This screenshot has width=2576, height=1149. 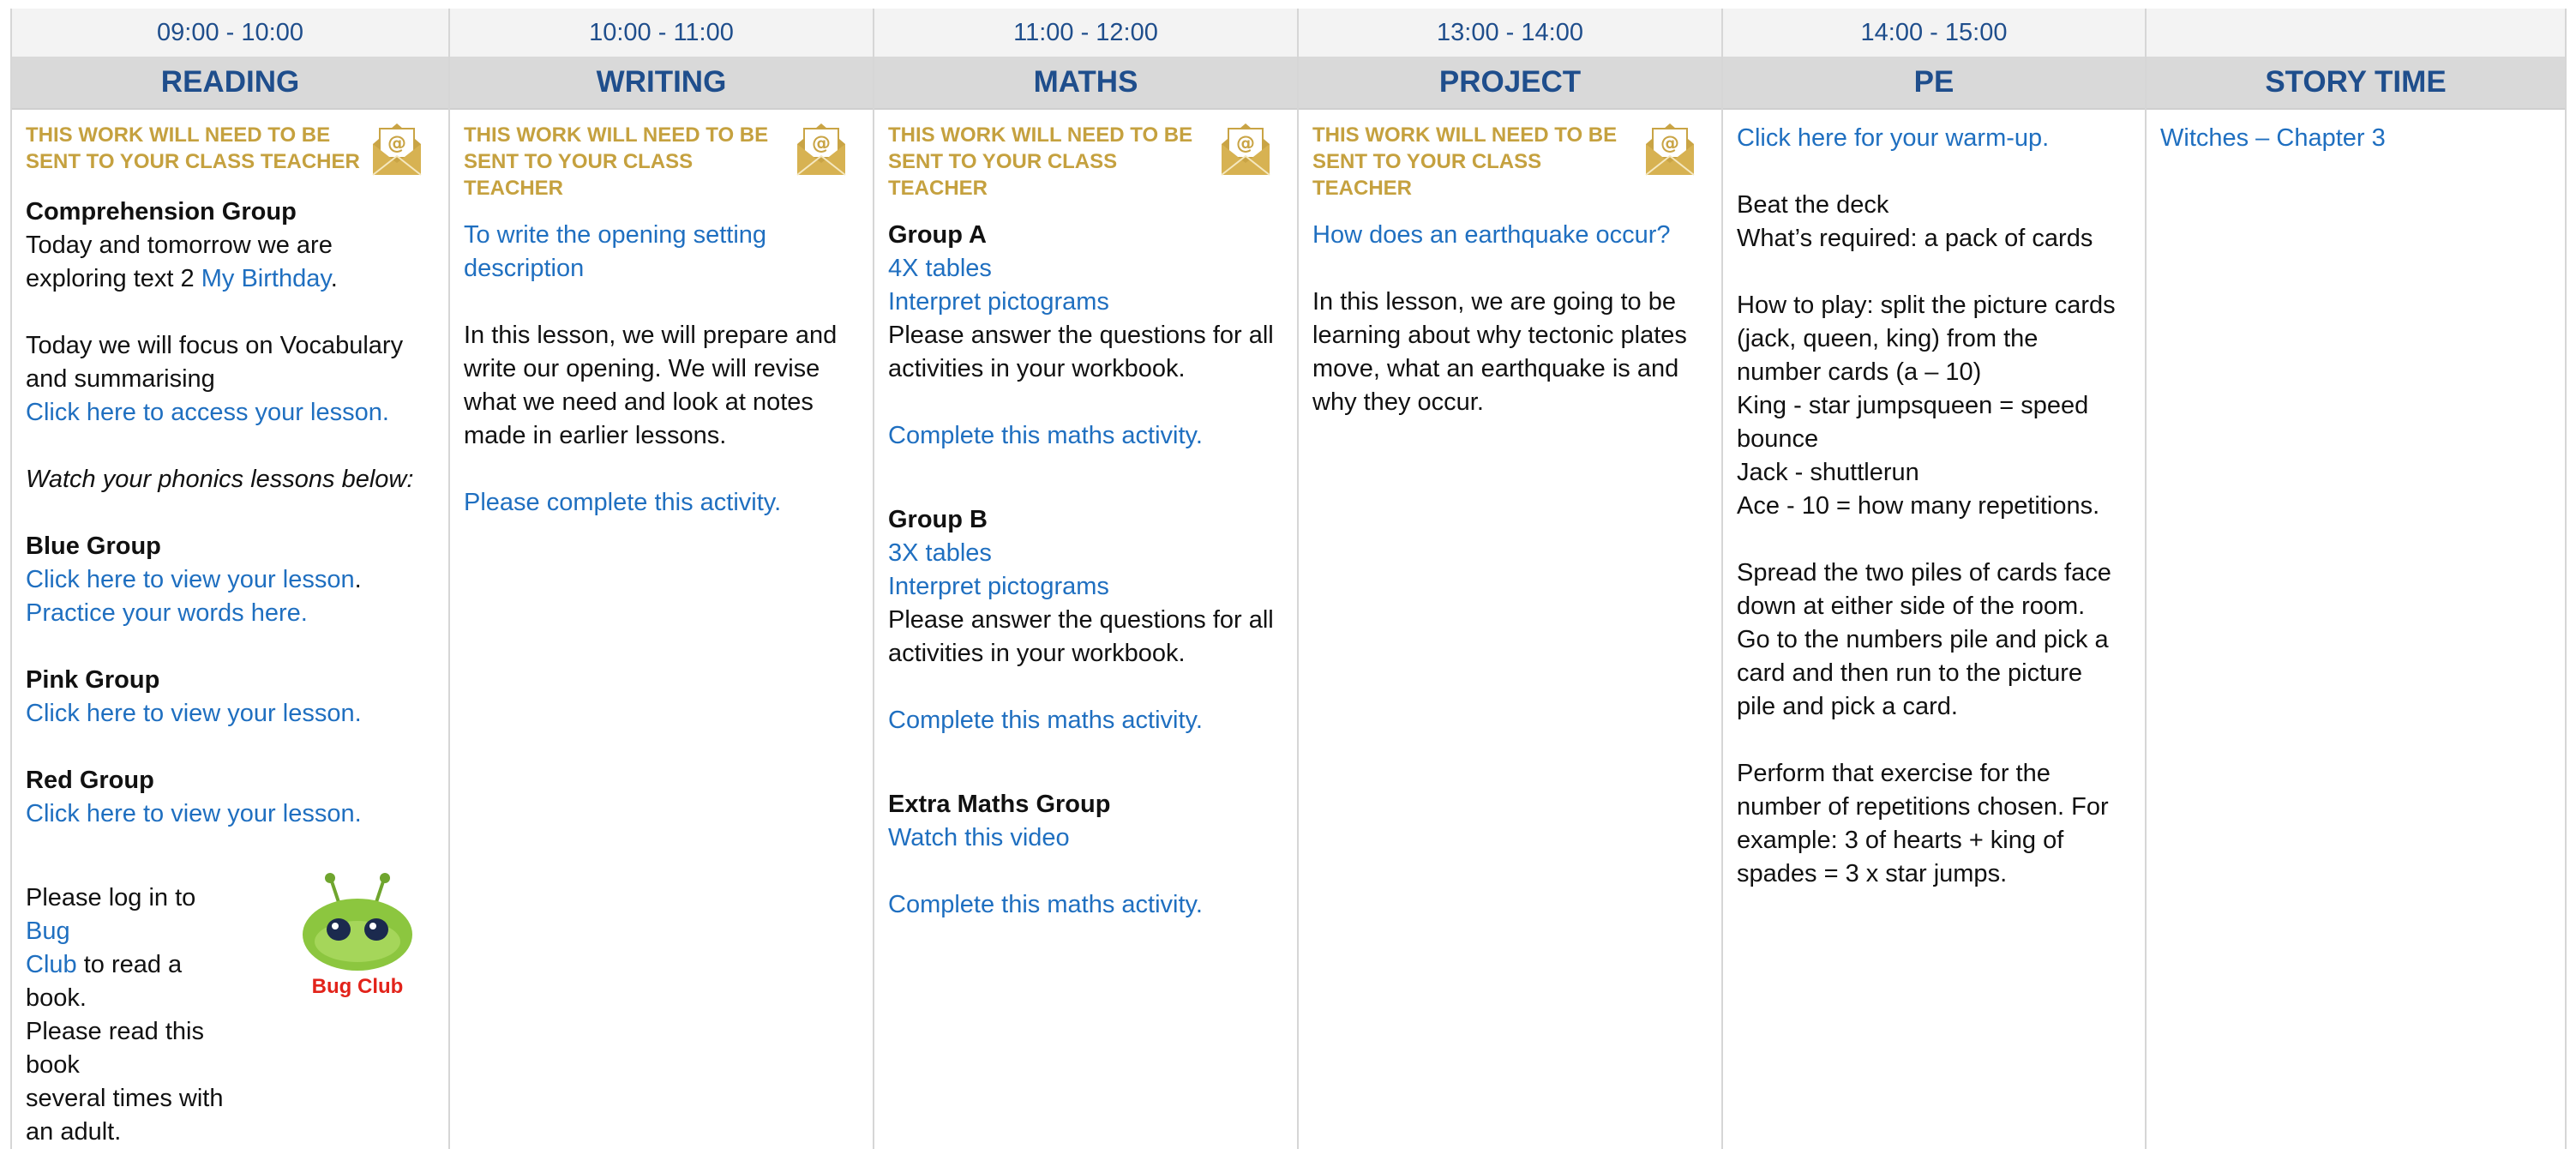 What do you see at coordinates (115, 1048) in the screenshot?
I see `text-line: Please read this book` at bounding box center [115, 1048].